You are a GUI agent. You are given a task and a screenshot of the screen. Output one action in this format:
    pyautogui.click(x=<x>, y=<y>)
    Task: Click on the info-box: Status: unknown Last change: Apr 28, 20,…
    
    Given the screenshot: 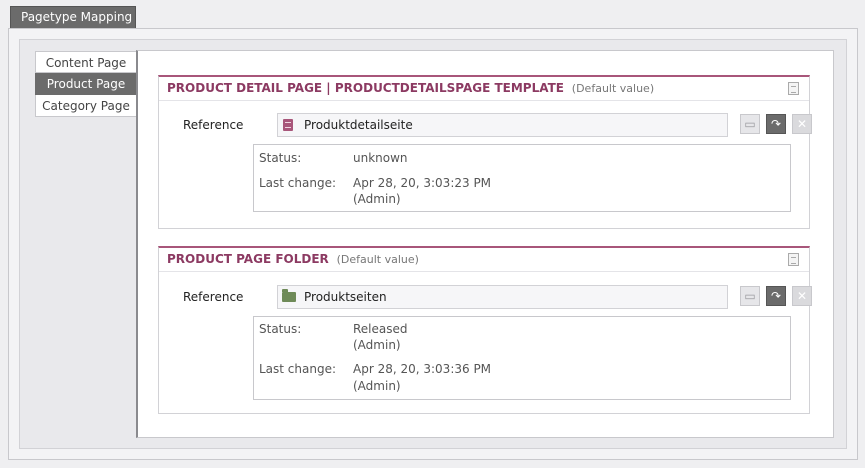 What is the action you would take?
    pyautogui.click(x=522, y=178)
    